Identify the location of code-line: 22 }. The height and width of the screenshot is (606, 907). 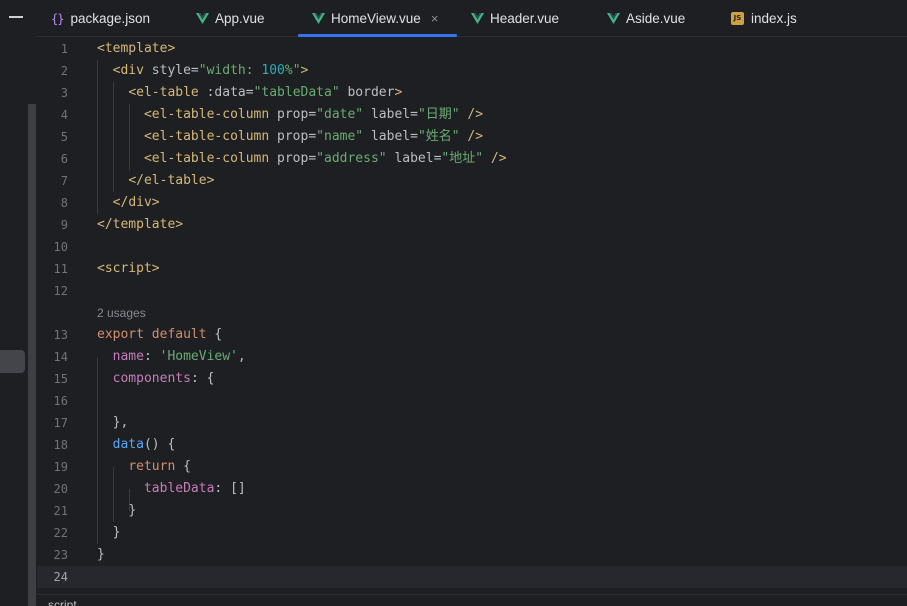
(472, 533).